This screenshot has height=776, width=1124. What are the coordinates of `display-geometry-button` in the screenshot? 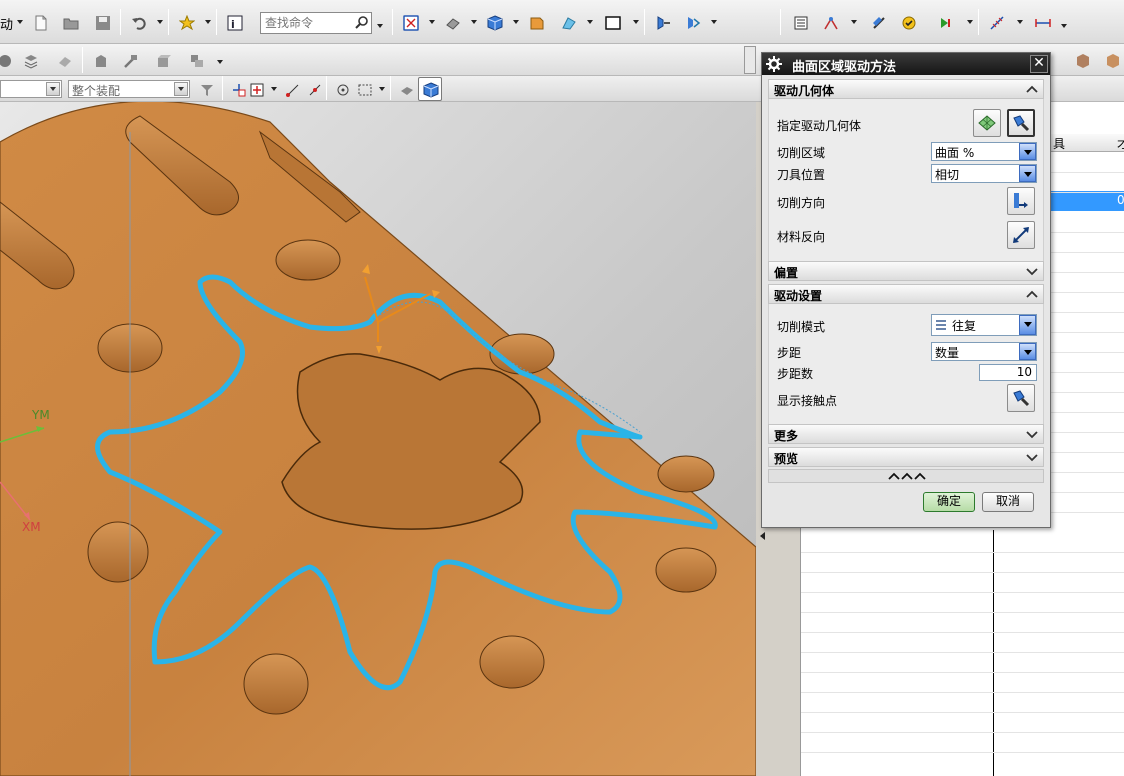 It's located at (1021, 123).